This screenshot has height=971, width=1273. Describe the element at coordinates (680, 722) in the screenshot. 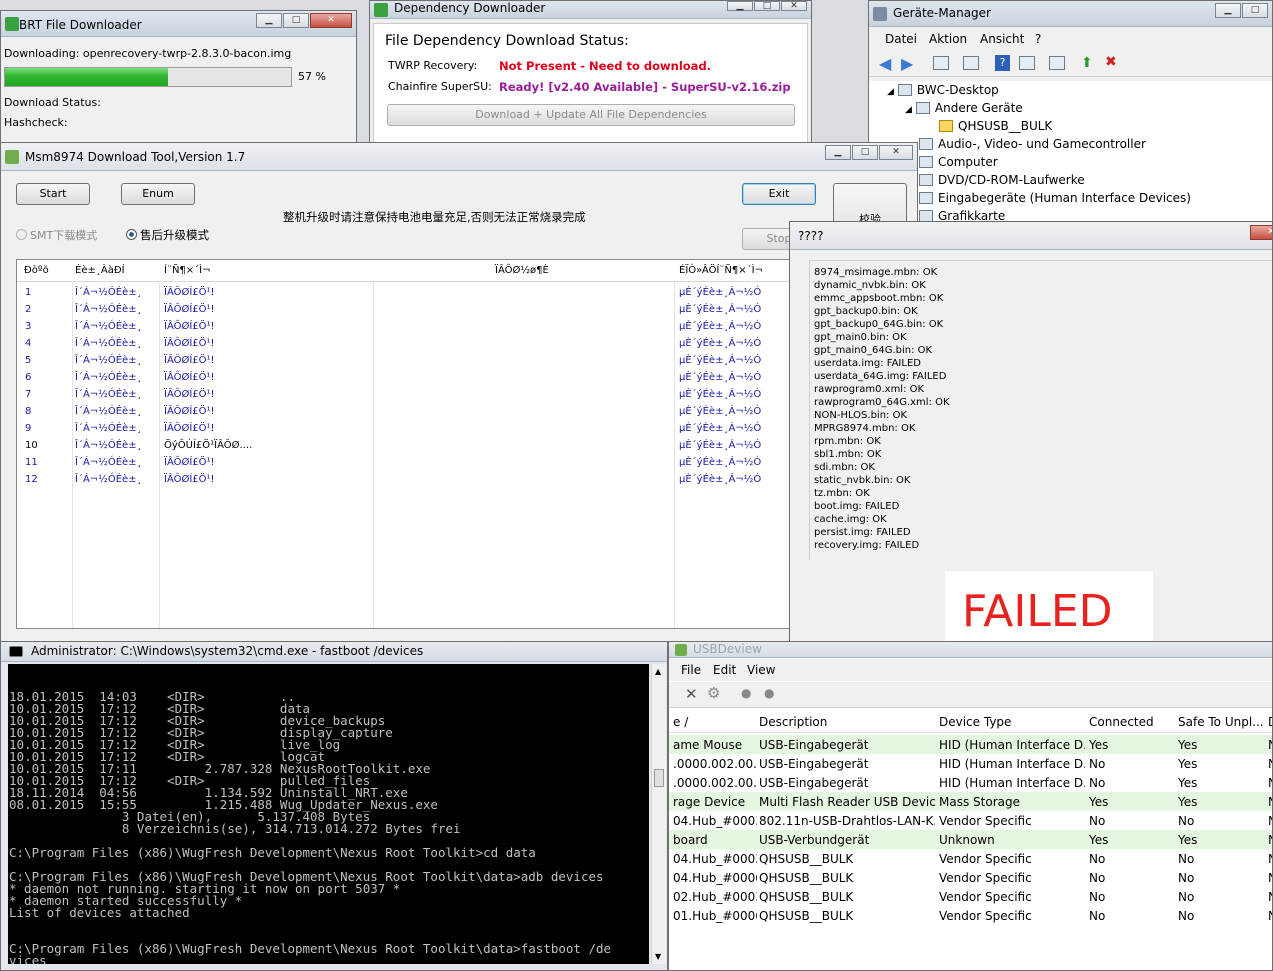

I see `column-header: e /` at that location.